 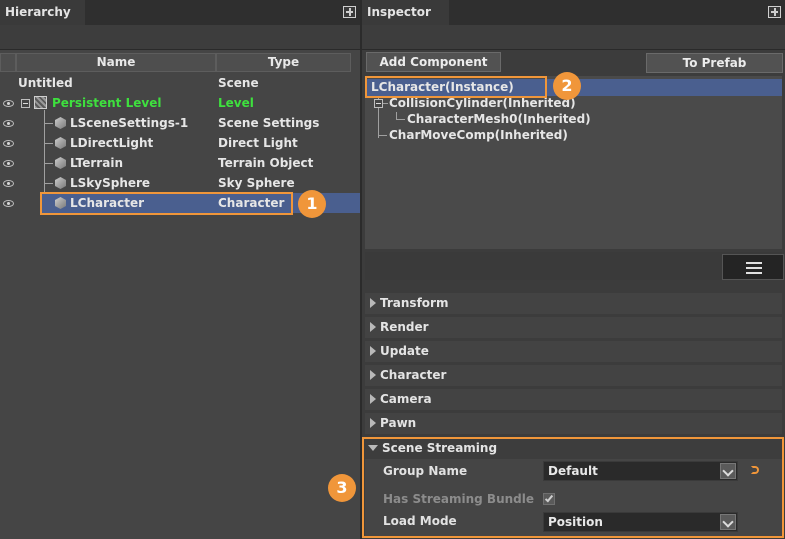 I want to click on section-character: Character, so click(x=573, y=375).